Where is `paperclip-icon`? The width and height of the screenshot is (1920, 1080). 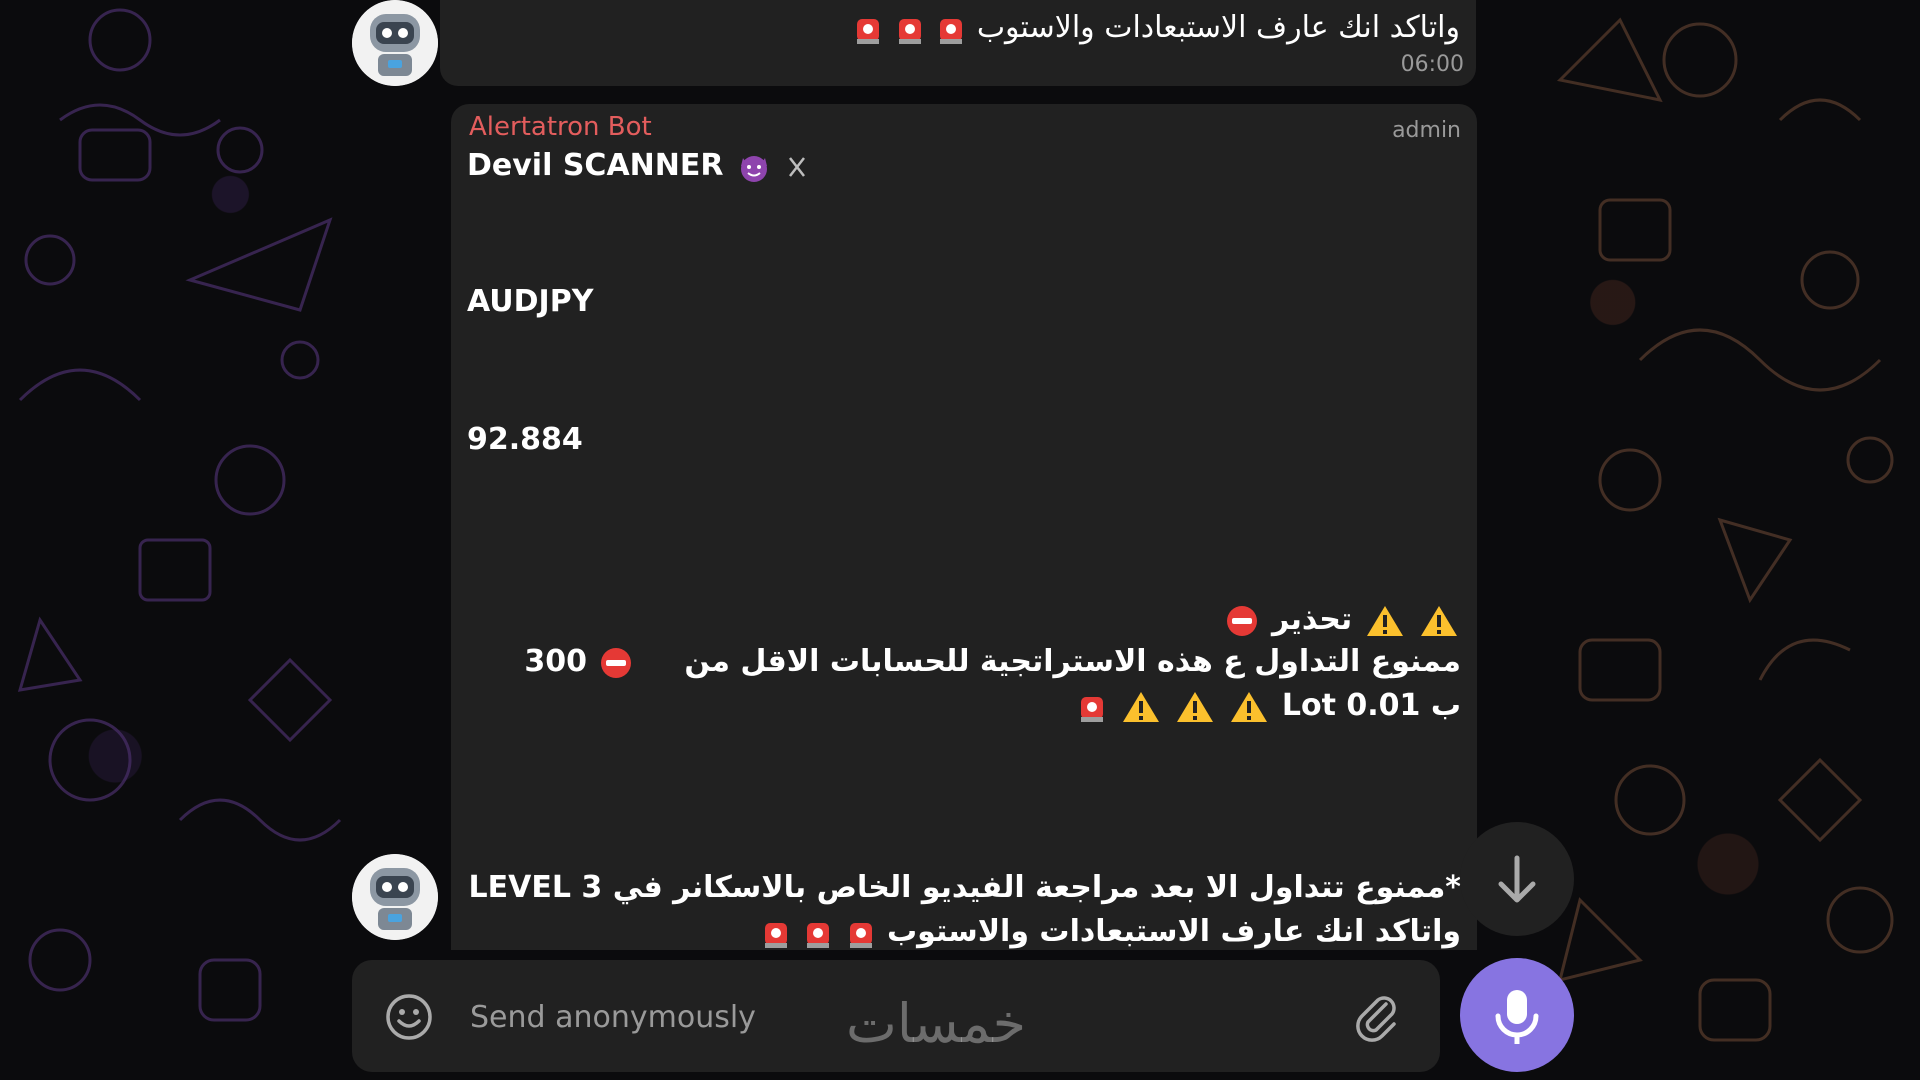 paperclip-icon is located at coordinates (1377, 1017).